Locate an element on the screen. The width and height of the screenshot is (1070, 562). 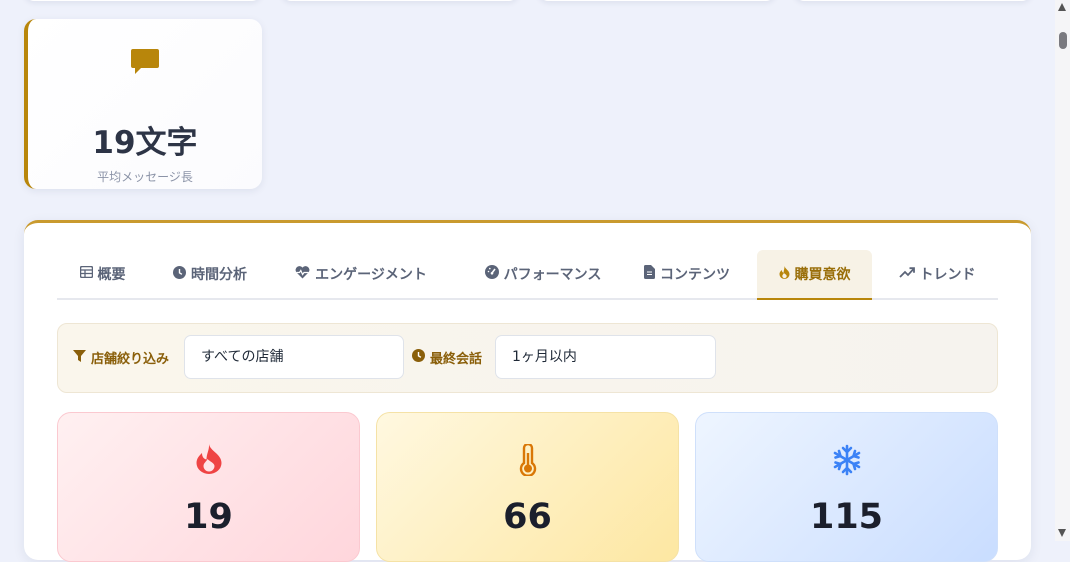
tab-label: 購買意欲 is located at coordinates (822, 275).